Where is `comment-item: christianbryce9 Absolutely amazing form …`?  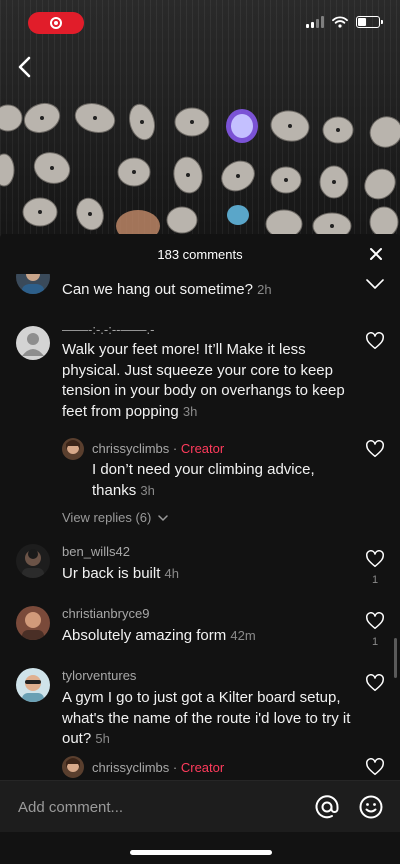 comment-item: christianbryce9 Absolutely amazing form … is located at coordinates (200, 634).